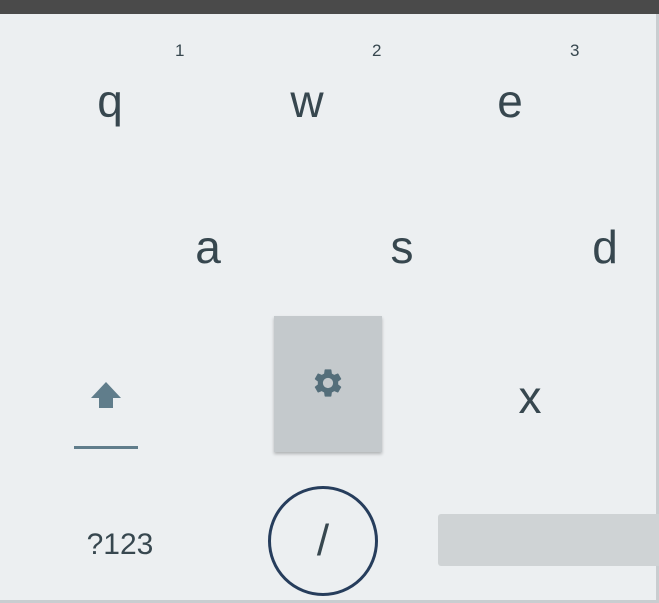  I want to click on key-q: q, so click(110, 101).